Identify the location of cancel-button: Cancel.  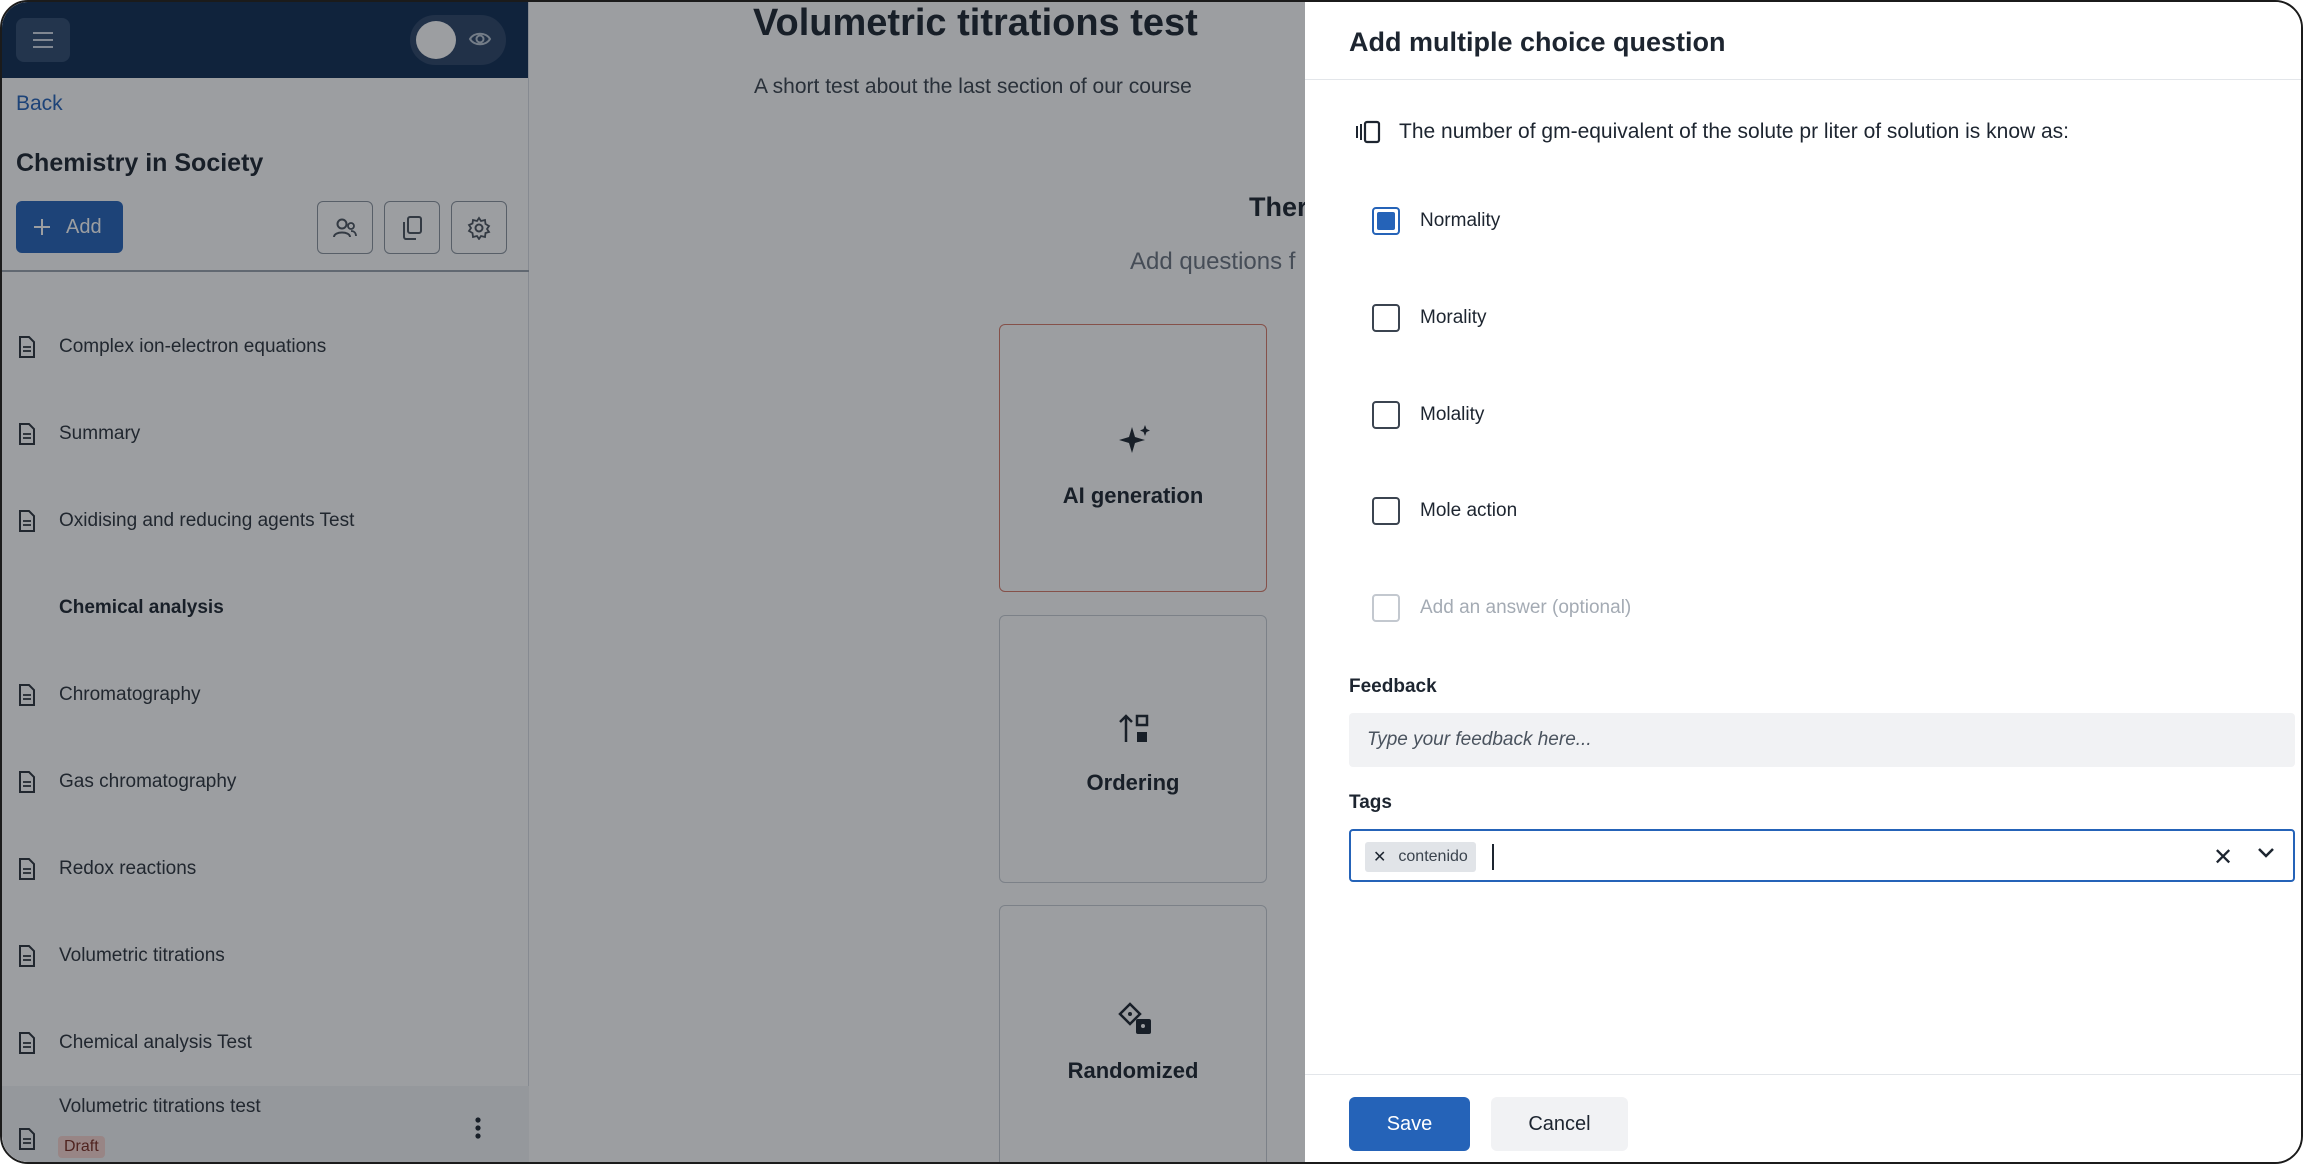
(1559, 1124).